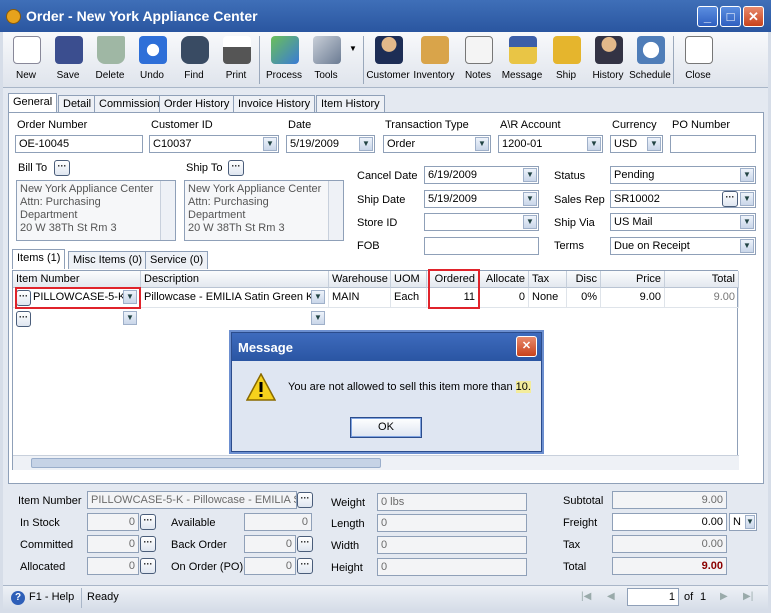 The image size is (771, 613). I want to click on allocated-lookup-button: ···, so click(148, 566).